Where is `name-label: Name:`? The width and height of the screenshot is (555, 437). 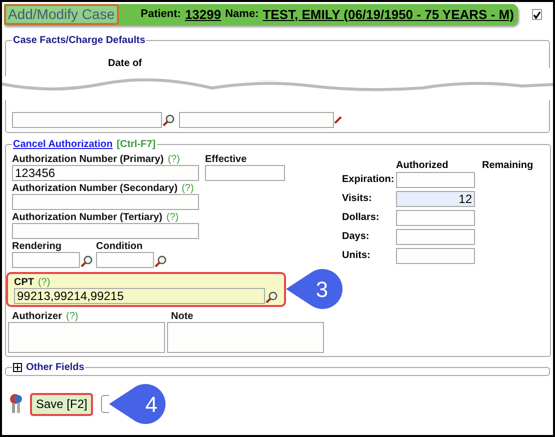 name-label: Name: is located at coordinates (242, 14).